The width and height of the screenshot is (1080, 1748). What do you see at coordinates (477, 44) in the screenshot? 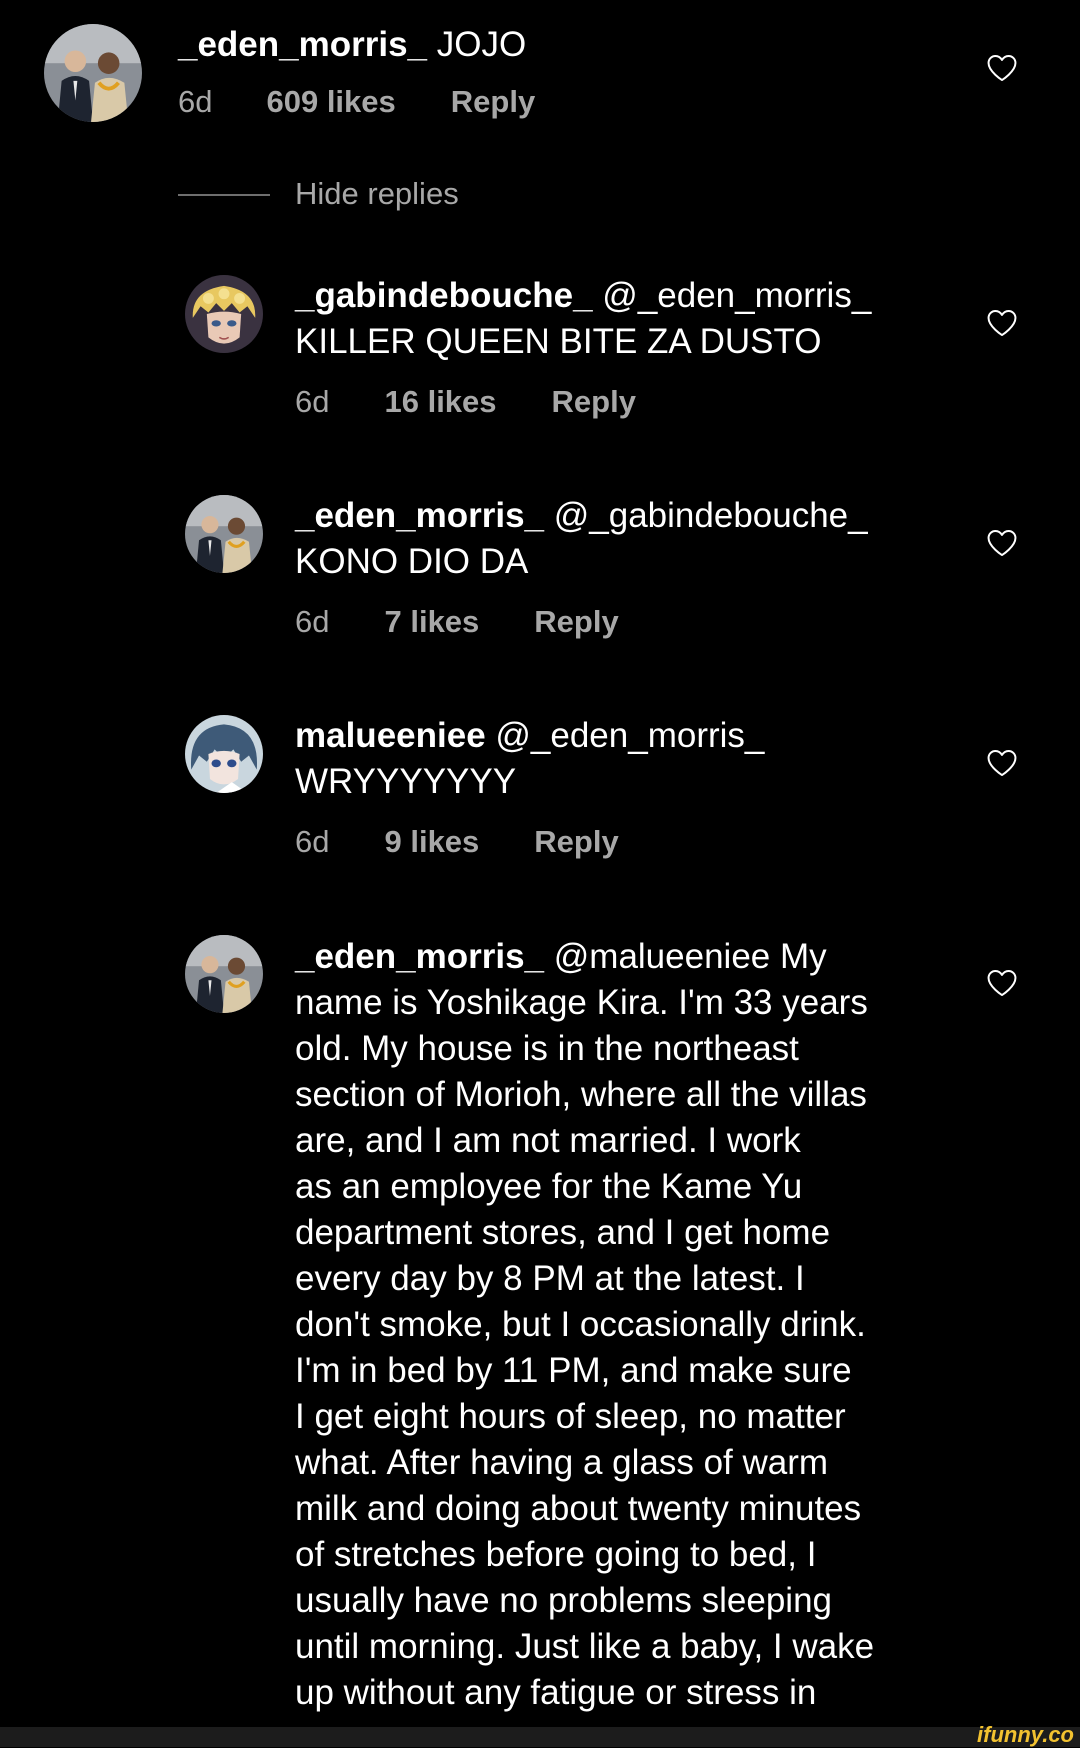
I see `comment-text: JOJO` at bounding box center [477, 44].